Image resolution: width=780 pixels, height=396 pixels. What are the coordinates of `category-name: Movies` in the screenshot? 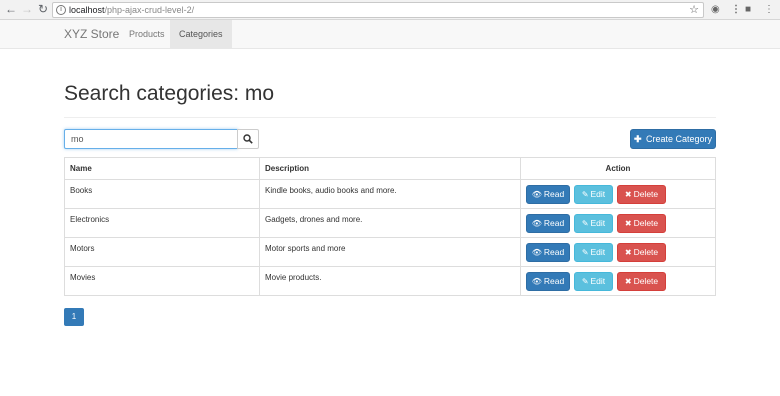 It's located at (162, 281).